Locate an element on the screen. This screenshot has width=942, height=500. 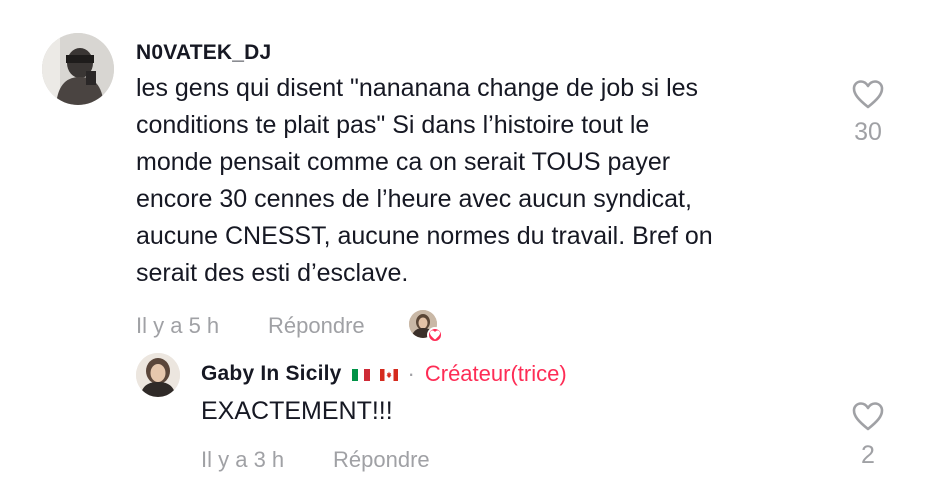
commenter-avatar is located at coordinates (78, 69).